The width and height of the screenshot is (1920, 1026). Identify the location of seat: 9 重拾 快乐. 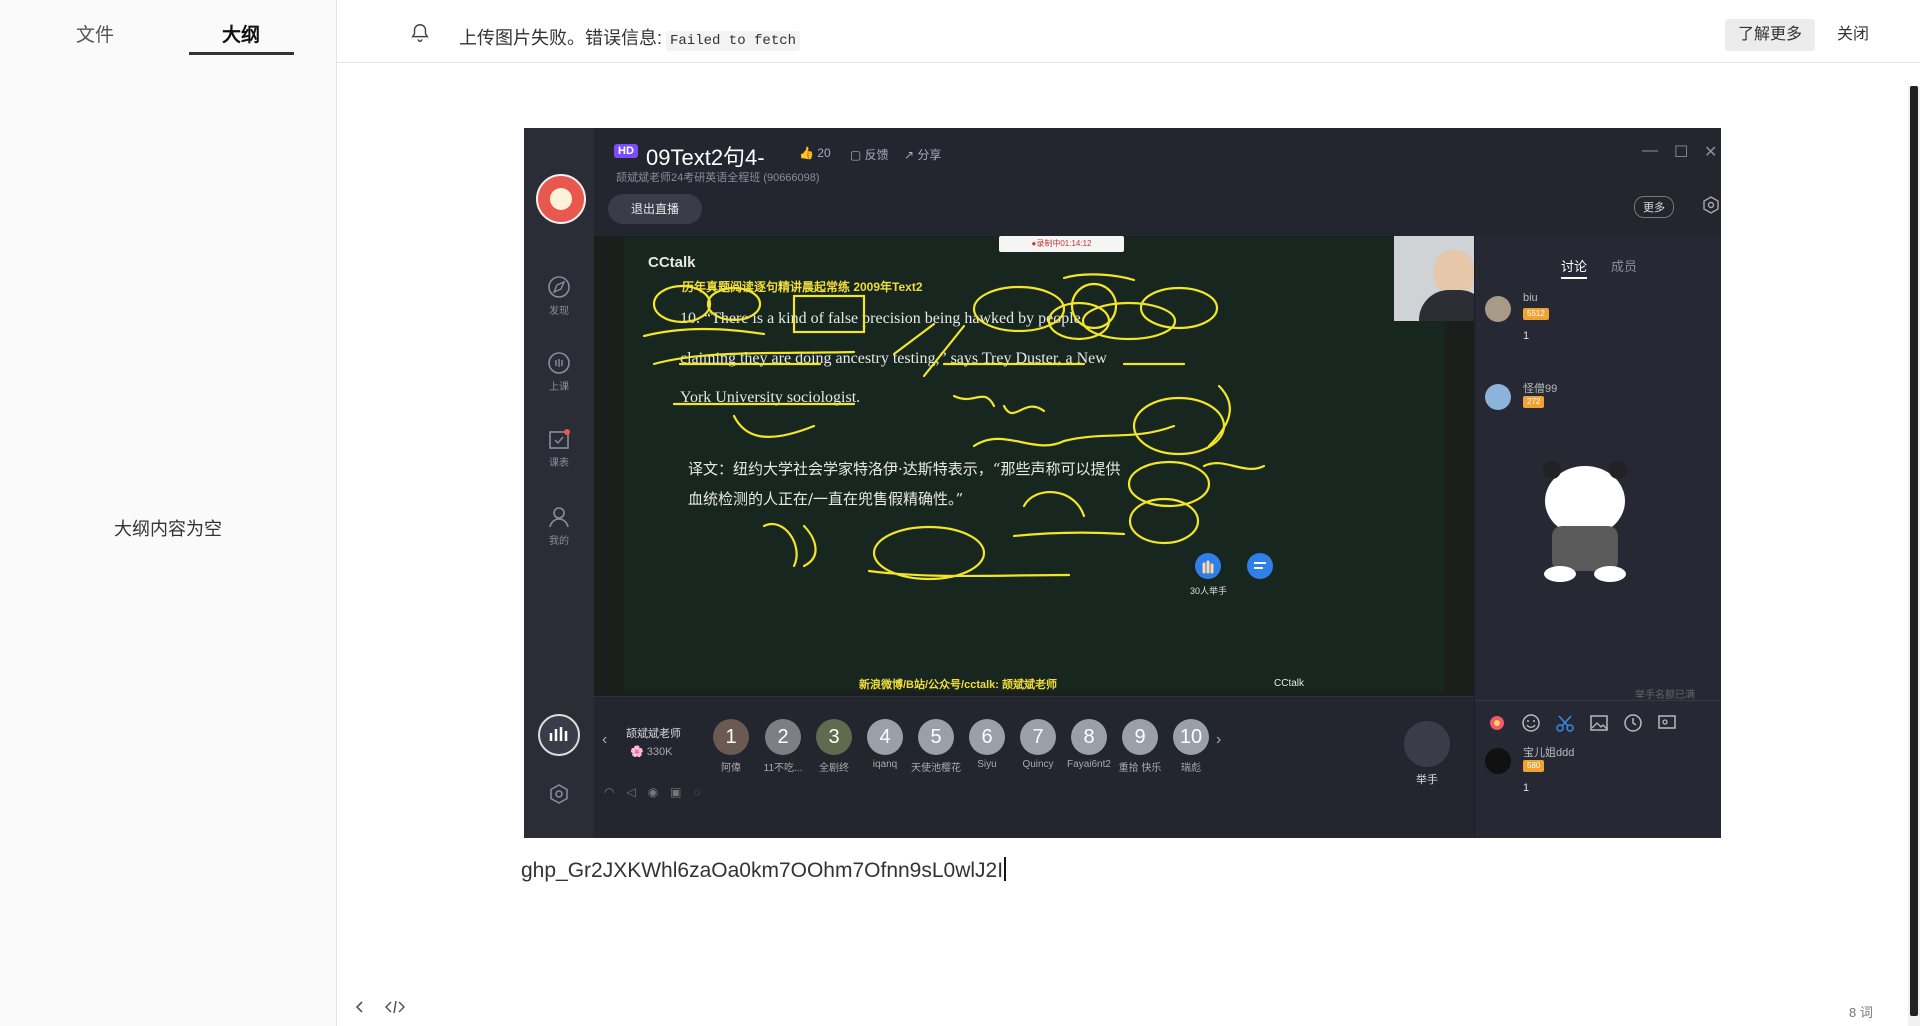
(1140, 746).